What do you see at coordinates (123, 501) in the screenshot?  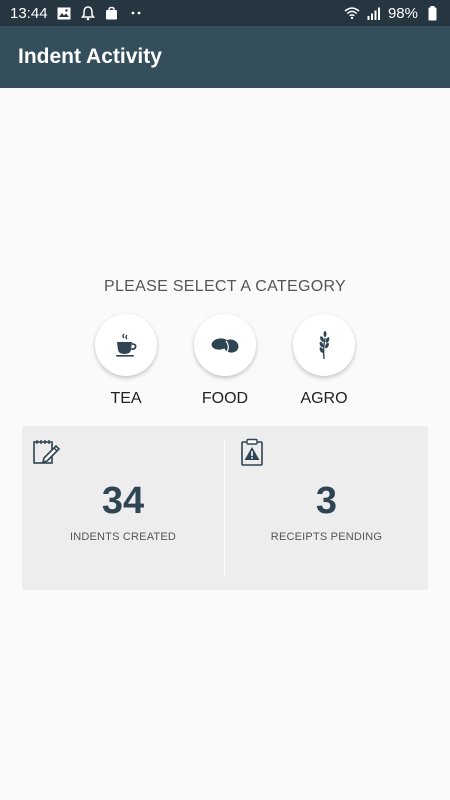 I see `indents-created-count: 34` at bounding box center [123, 501].